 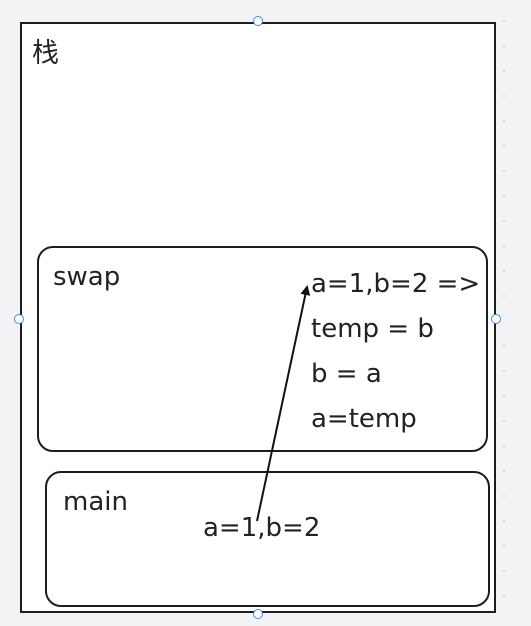 What do you see at coordinates (364, 419) in the screenshot?
I see `swap-code-line-4: a=temp` at bounding box center [364, 419].